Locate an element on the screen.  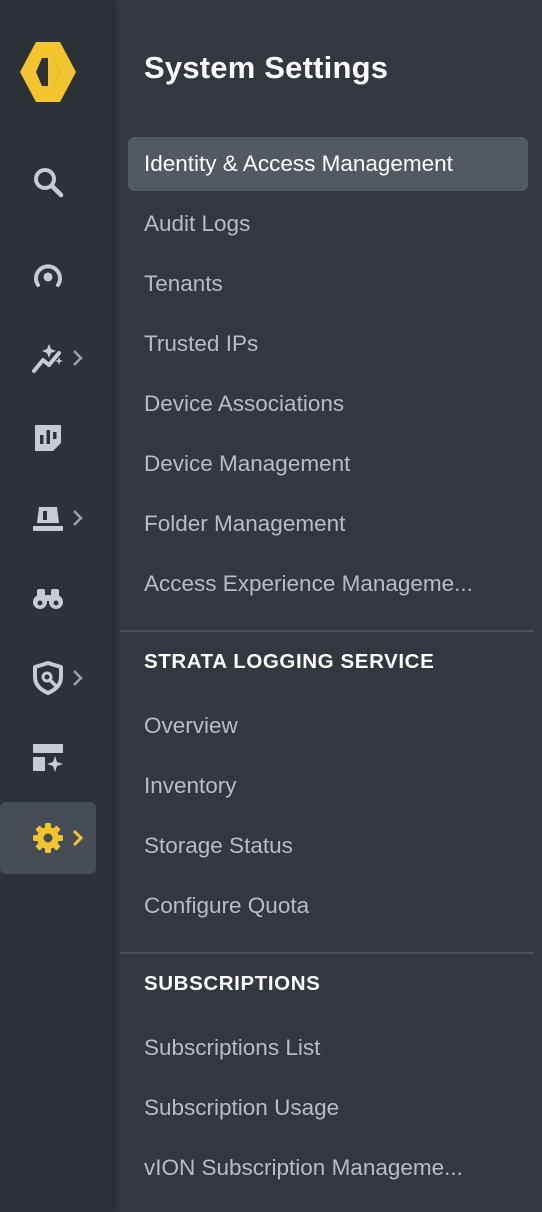
rail-item-search is located at coordinates (48, 182).